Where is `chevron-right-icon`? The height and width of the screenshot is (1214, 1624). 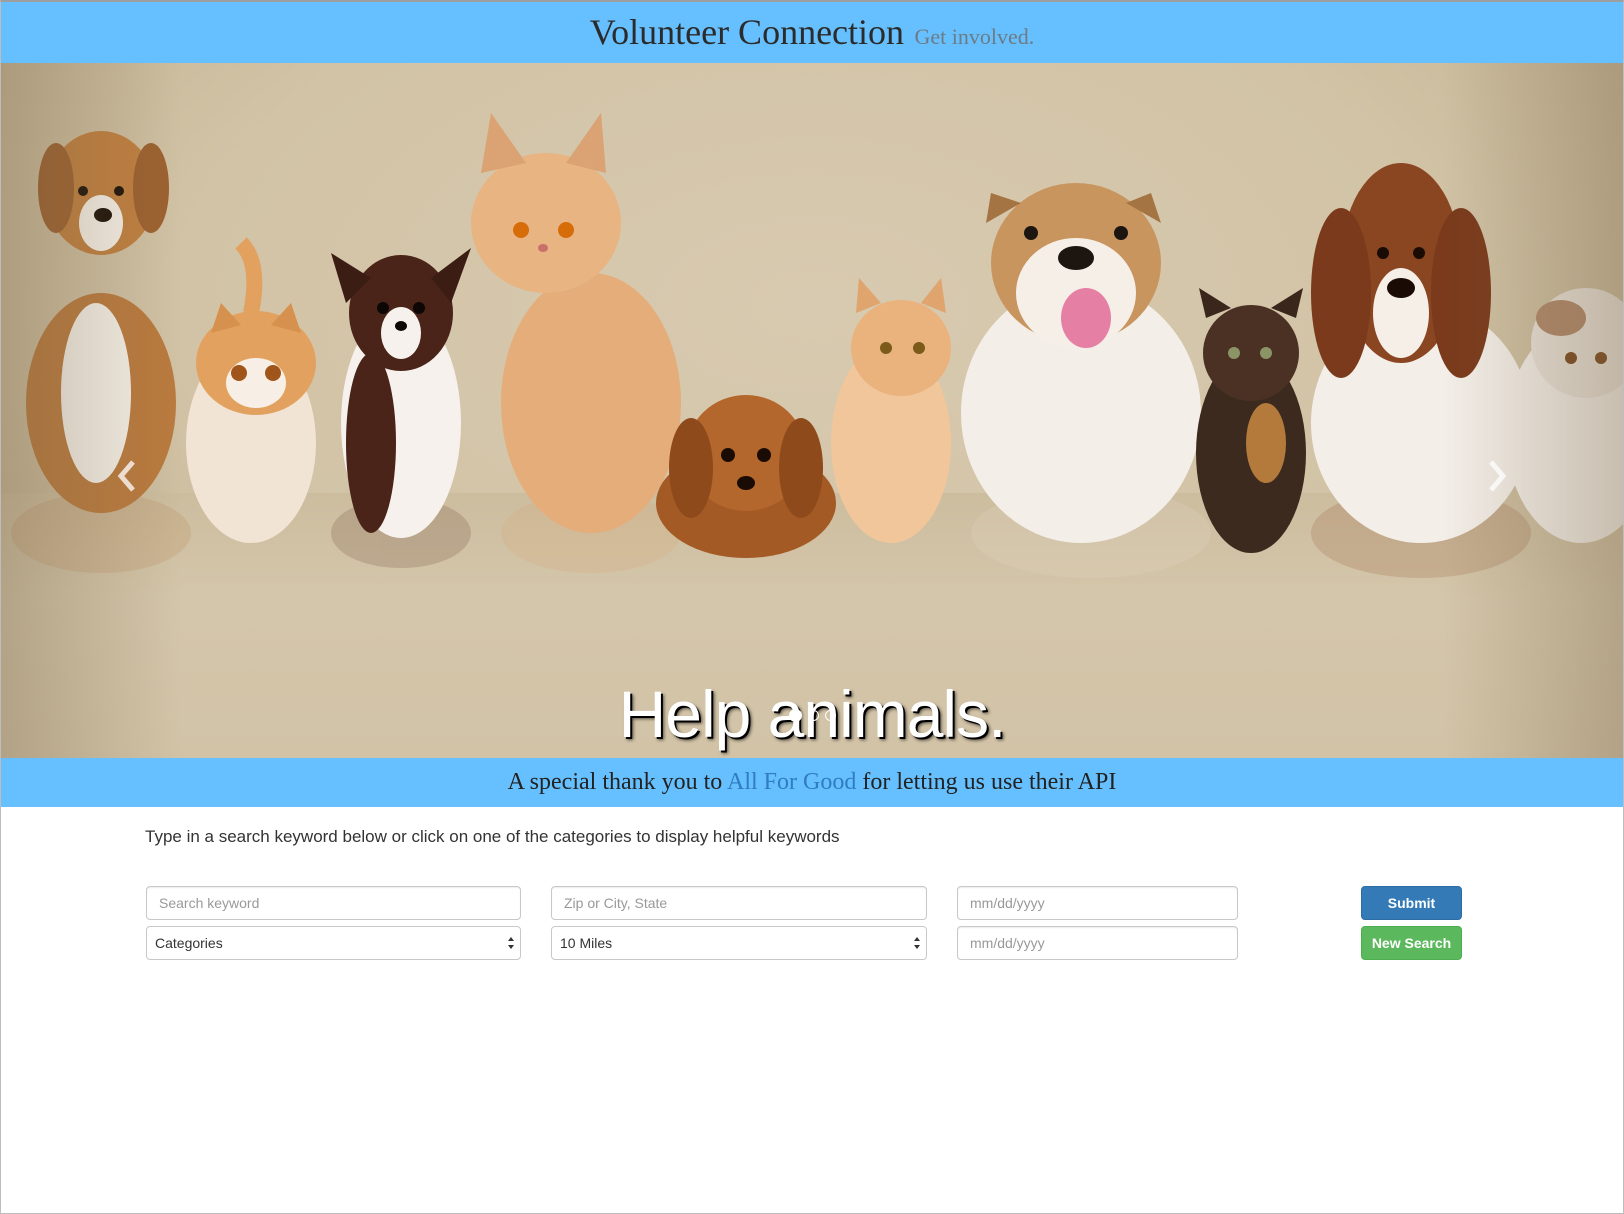
chevron-right-icon is located at coordinates (1498, 476).